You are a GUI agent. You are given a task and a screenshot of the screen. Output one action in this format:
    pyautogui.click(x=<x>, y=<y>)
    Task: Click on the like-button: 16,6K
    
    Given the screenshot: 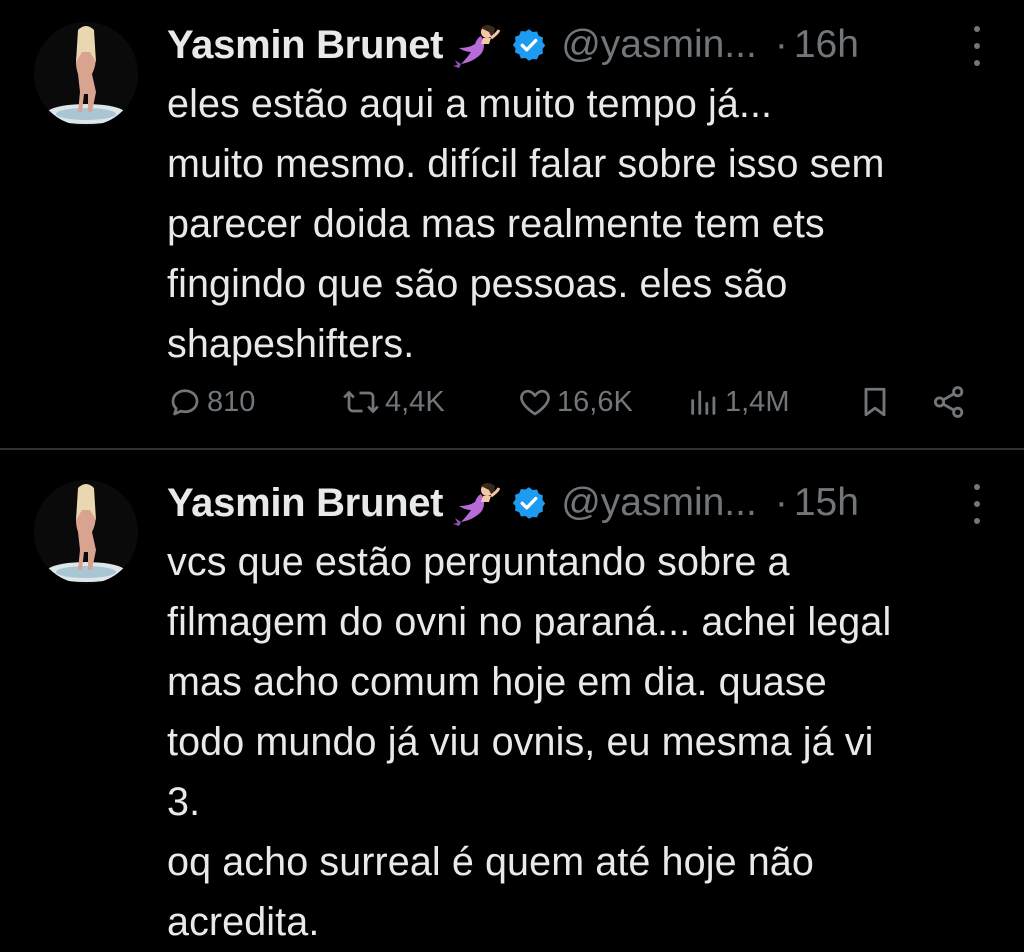 What is the action you would take?
    pyautogui.click(x=575, y=402)
    